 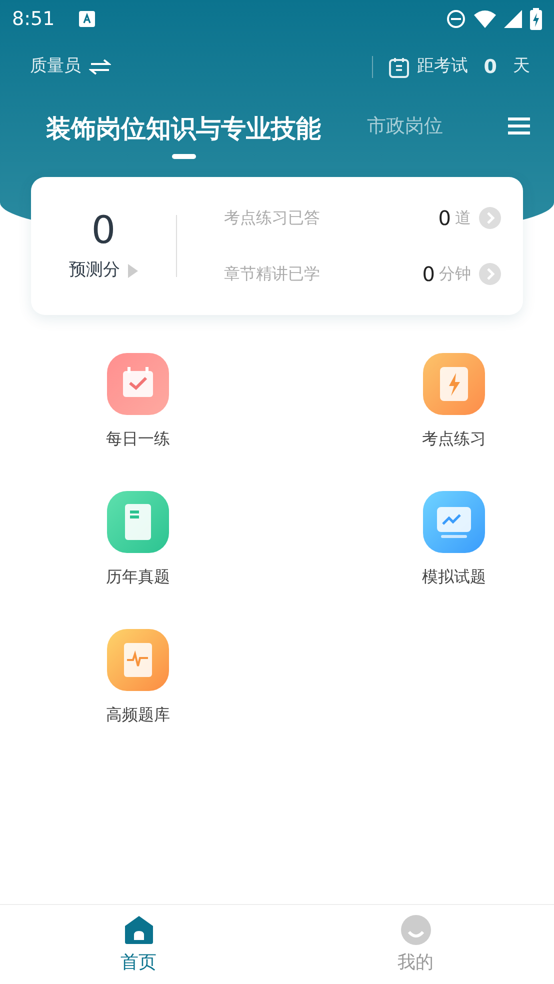 What do you see at coordinates (485, 19) in the screenshot?
I see `wifi-icon` at bounding box center [485, 19].